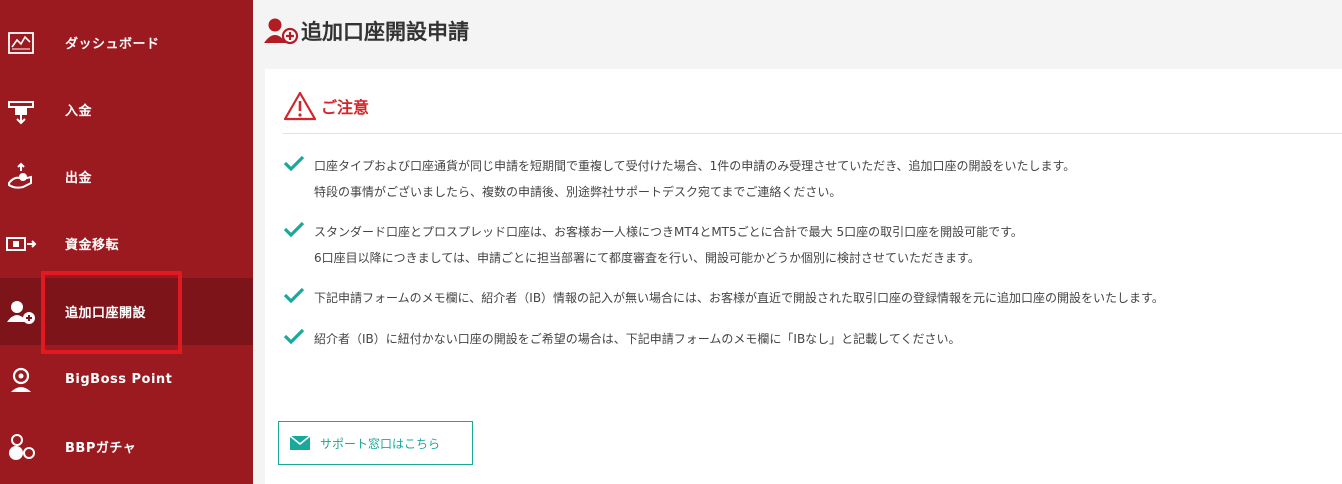 The width and height of the screenshot is (1342, 484). What do you see at coordinates (79, 178) in the screenshot?
I see `sidebar-item-label: 出金` at bounding box center [79, 178].